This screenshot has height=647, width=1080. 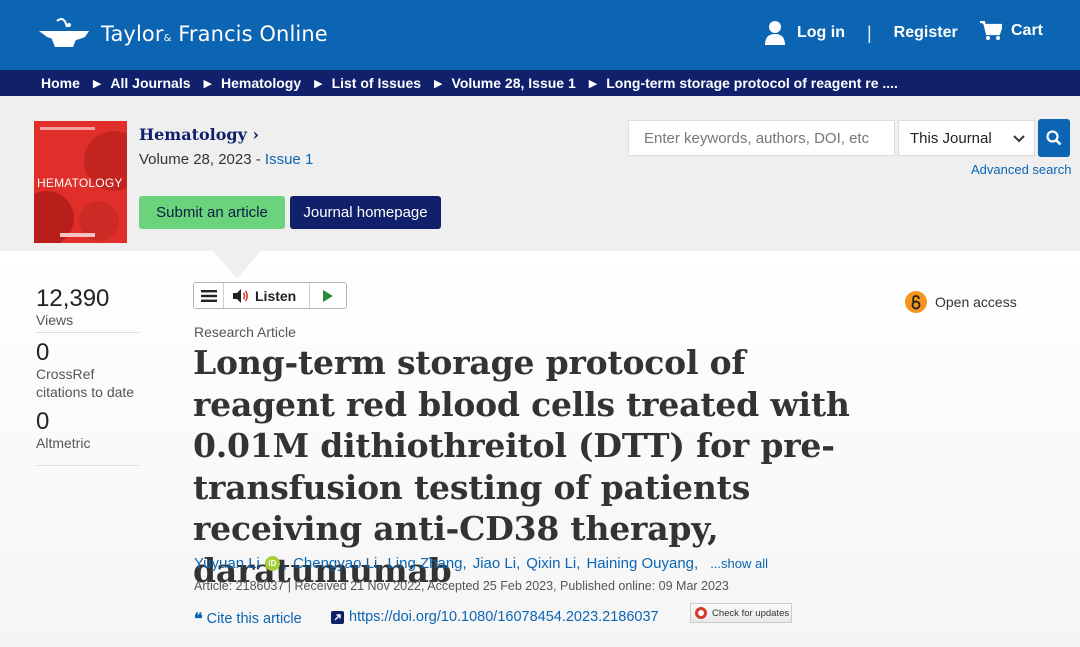 What do you see at coordinates (821, 32) in the screenshot?
I see `login-label: Log in` at bounding box center [821, 32].